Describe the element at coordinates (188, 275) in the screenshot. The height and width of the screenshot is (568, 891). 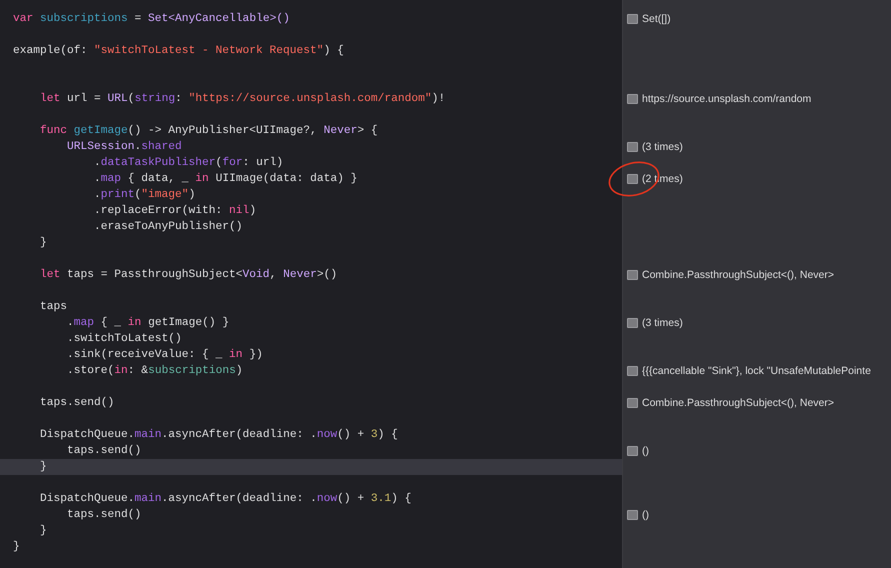
I see `code-line: let taps = PassthroughSubject<Void, Never>()` at that location.